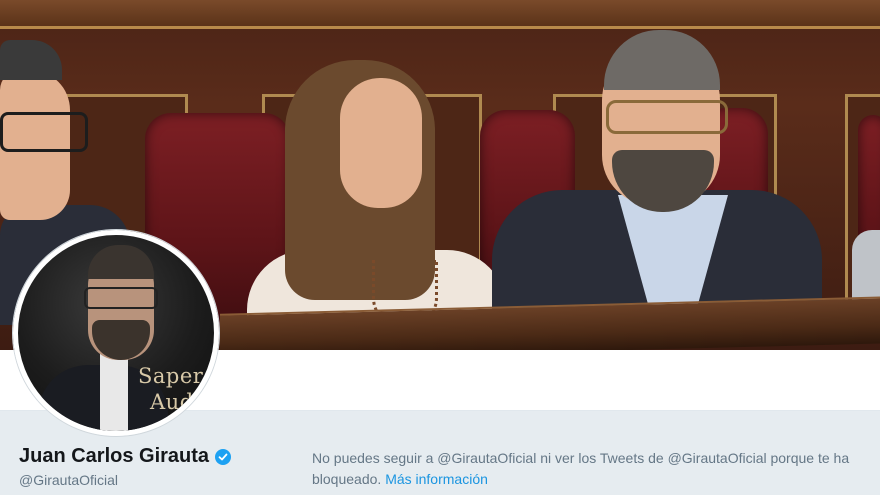 Image resolution: width=880 pixels, height=495 pixels. What do you see at coordinates (177, 376) in the screenshot?
I see `avatar-caption-line: Sapere` at bounding box center [177, 376].